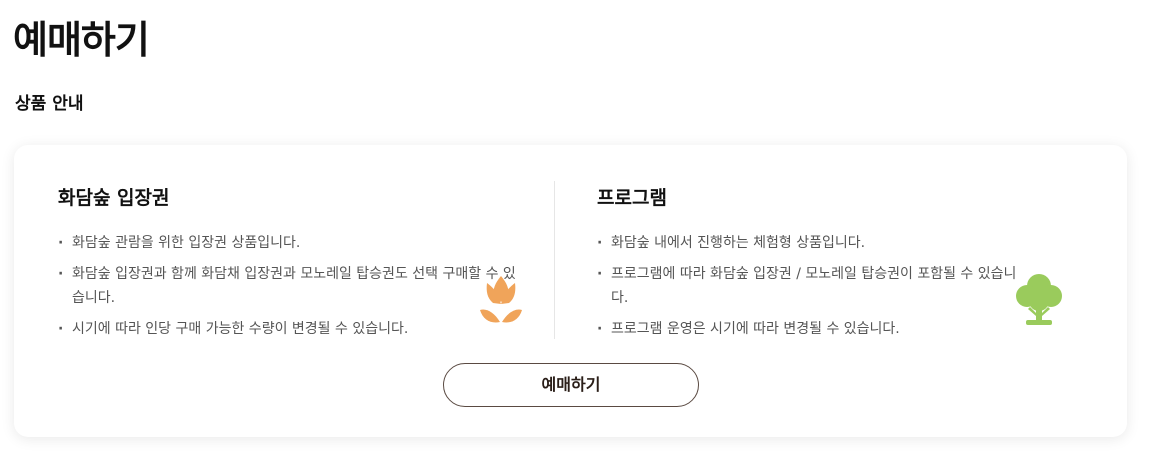  Describe the element at coordinates (49, 104) in the screenshot. I see `section-title: 상품 안내` at that location.